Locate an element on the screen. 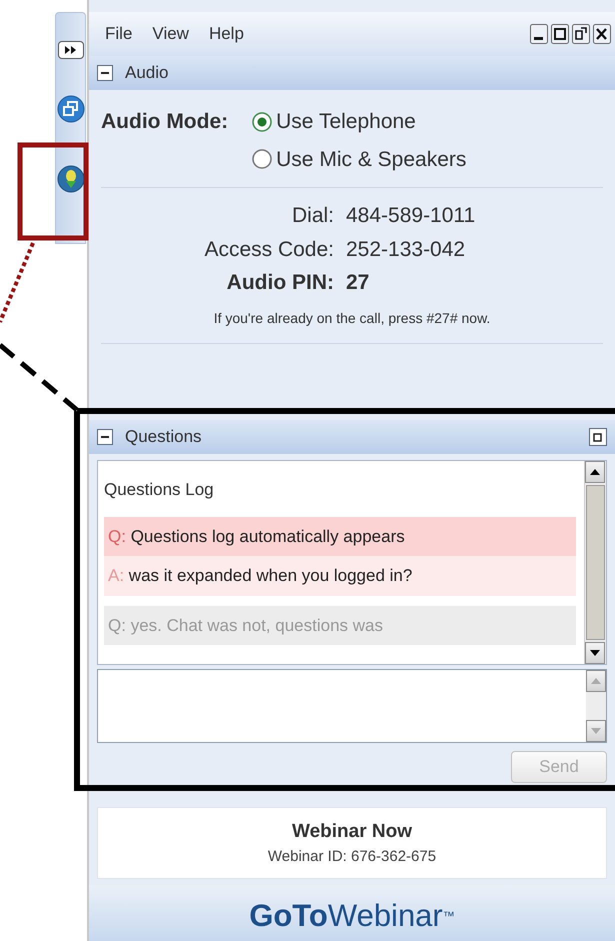 This screenshot has height=941, width=615. double-arrow-icon is located at coordinates (70, 50).